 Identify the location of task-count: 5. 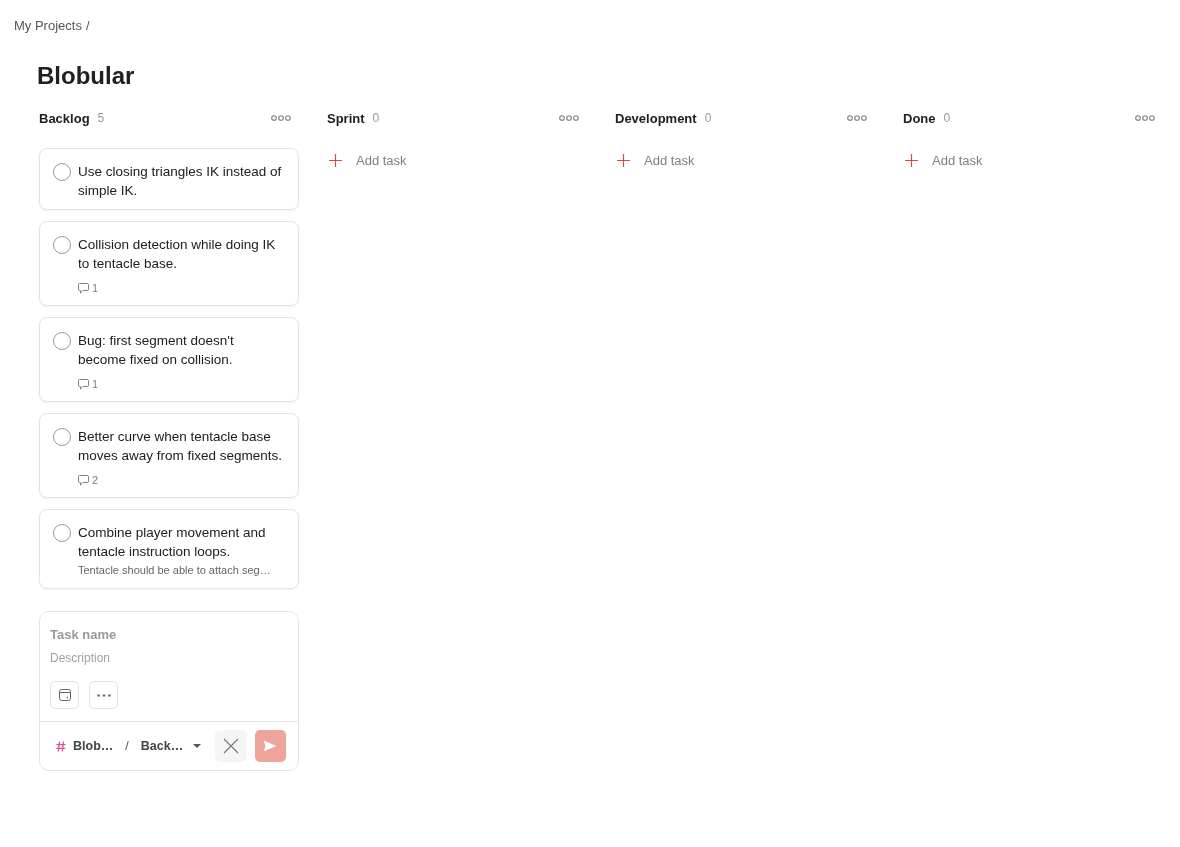
(101, 118).